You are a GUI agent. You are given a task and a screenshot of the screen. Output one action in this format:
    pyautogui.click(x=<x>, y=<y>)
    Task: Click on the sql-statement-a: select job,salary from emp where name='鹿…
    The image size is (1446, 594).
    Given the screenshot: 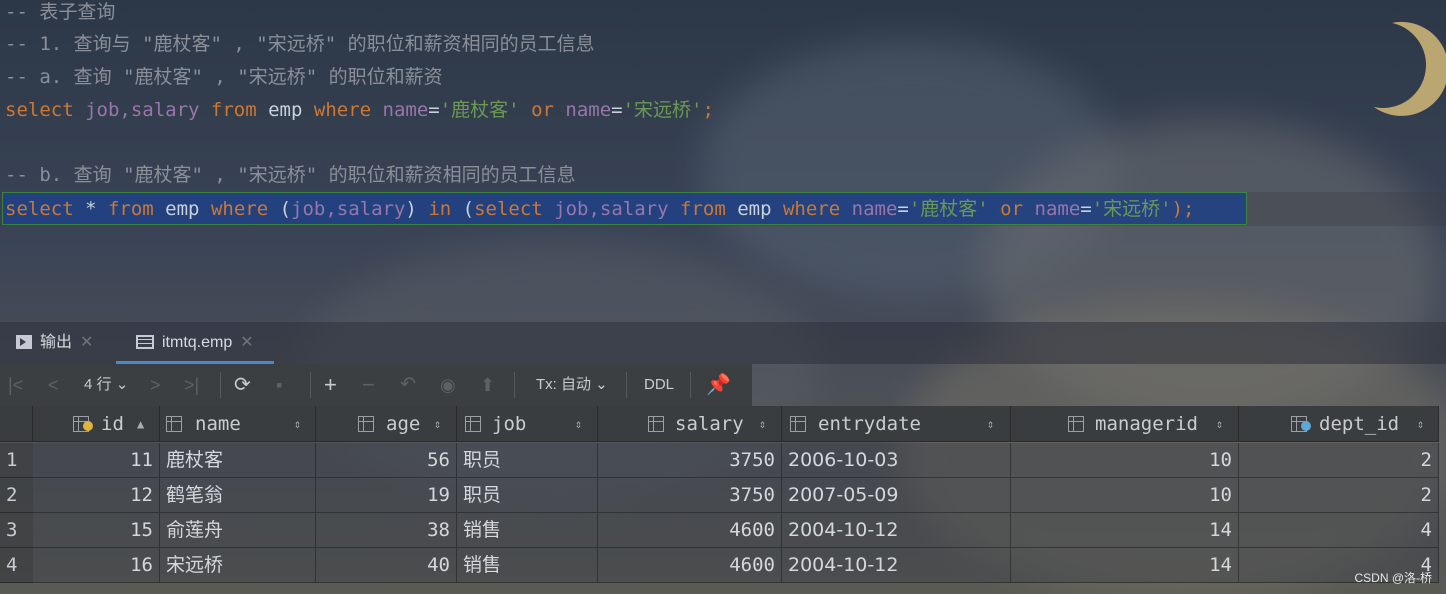 What is the action you would take?
    pyautogui.click(x=359, y=110)
    